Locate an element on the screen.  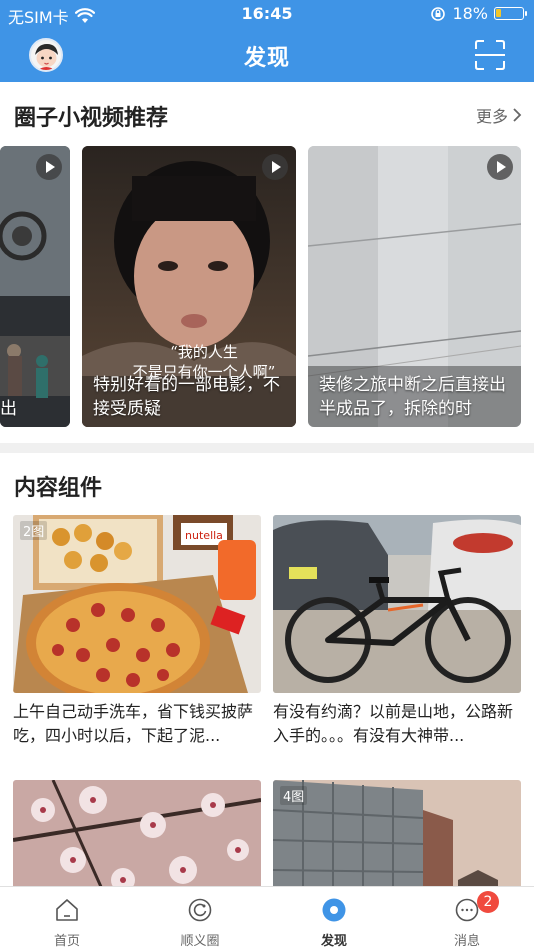
bicycle-photo is located at coordinates (397, 604).